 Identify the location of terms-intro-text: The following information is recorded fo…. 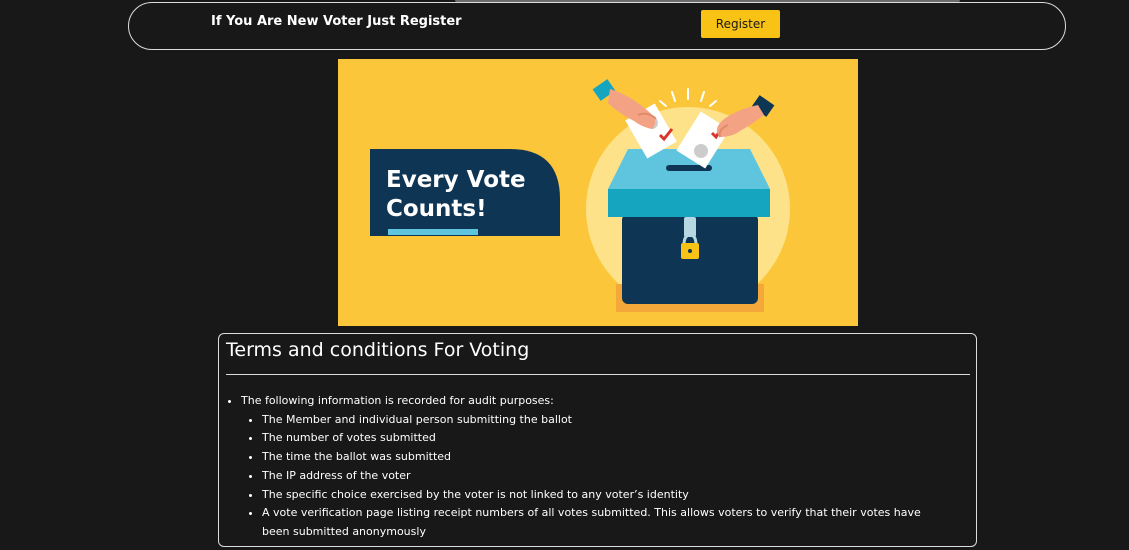
(397, 400).